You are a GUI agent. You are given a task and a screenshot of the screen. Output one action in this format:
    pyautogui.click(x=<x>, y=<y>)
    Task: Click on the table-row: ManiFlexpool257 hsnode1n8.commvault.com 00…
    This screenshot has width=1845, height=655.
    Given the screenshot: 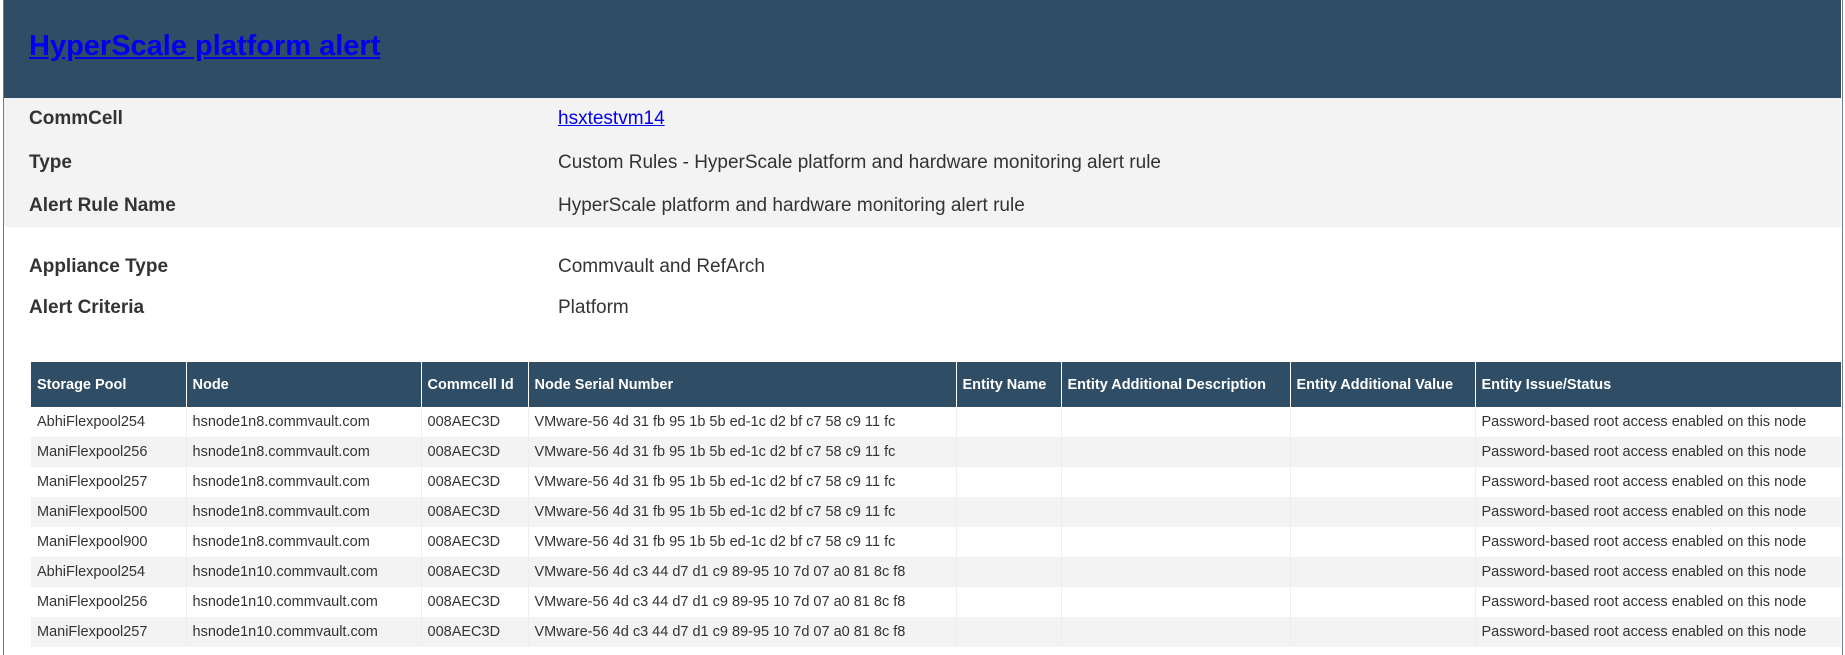 What is the action you would take?
    pyautogui.click(x=936, y=482)
    